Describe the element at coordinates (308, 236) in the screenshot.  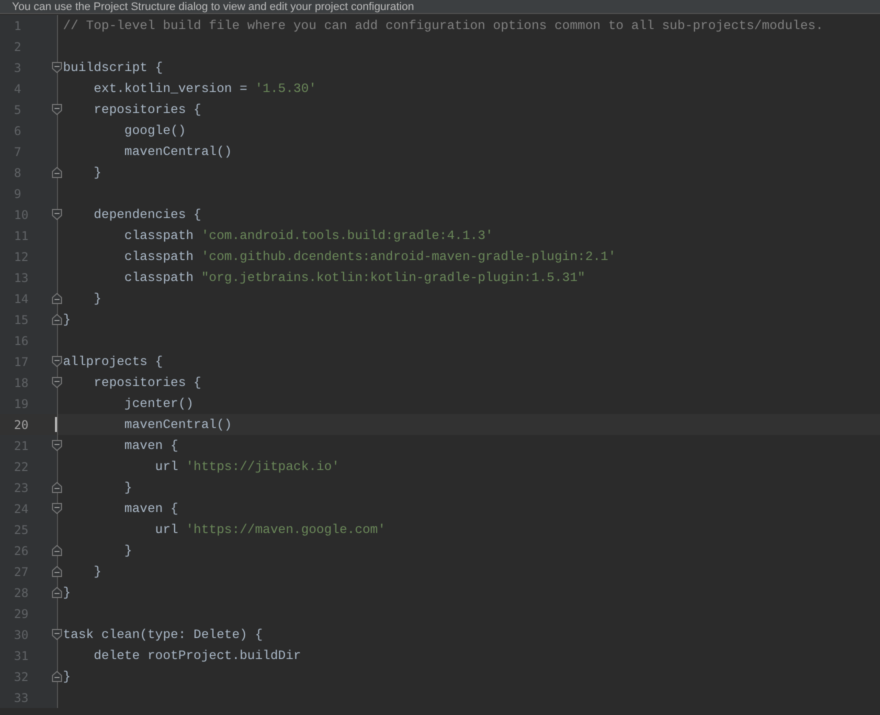
I see `code-line: classpath 'com.android.tools.build:gradle:4.1.3'` at that location.